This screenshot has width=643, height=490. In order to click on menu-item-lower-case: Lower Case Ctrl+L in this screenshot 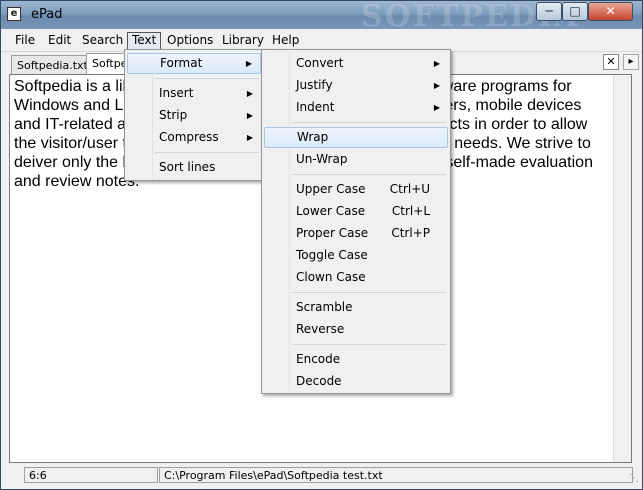, I will do `click(356, 211)`.